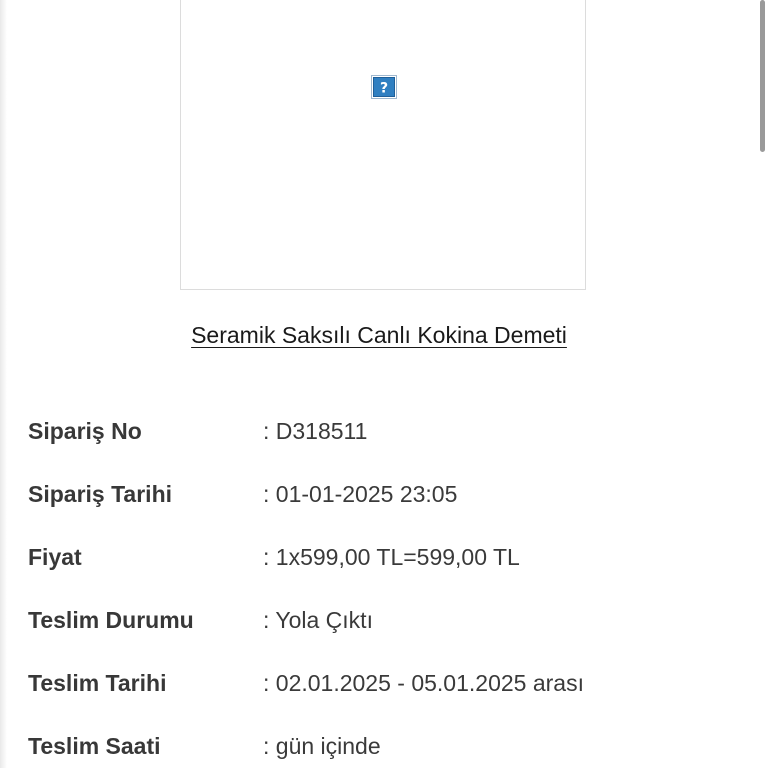  Describe the element at coordinates (318, 620) in the screenshot. I see `delivery-status-value: : Yola Çıktı` at that location.